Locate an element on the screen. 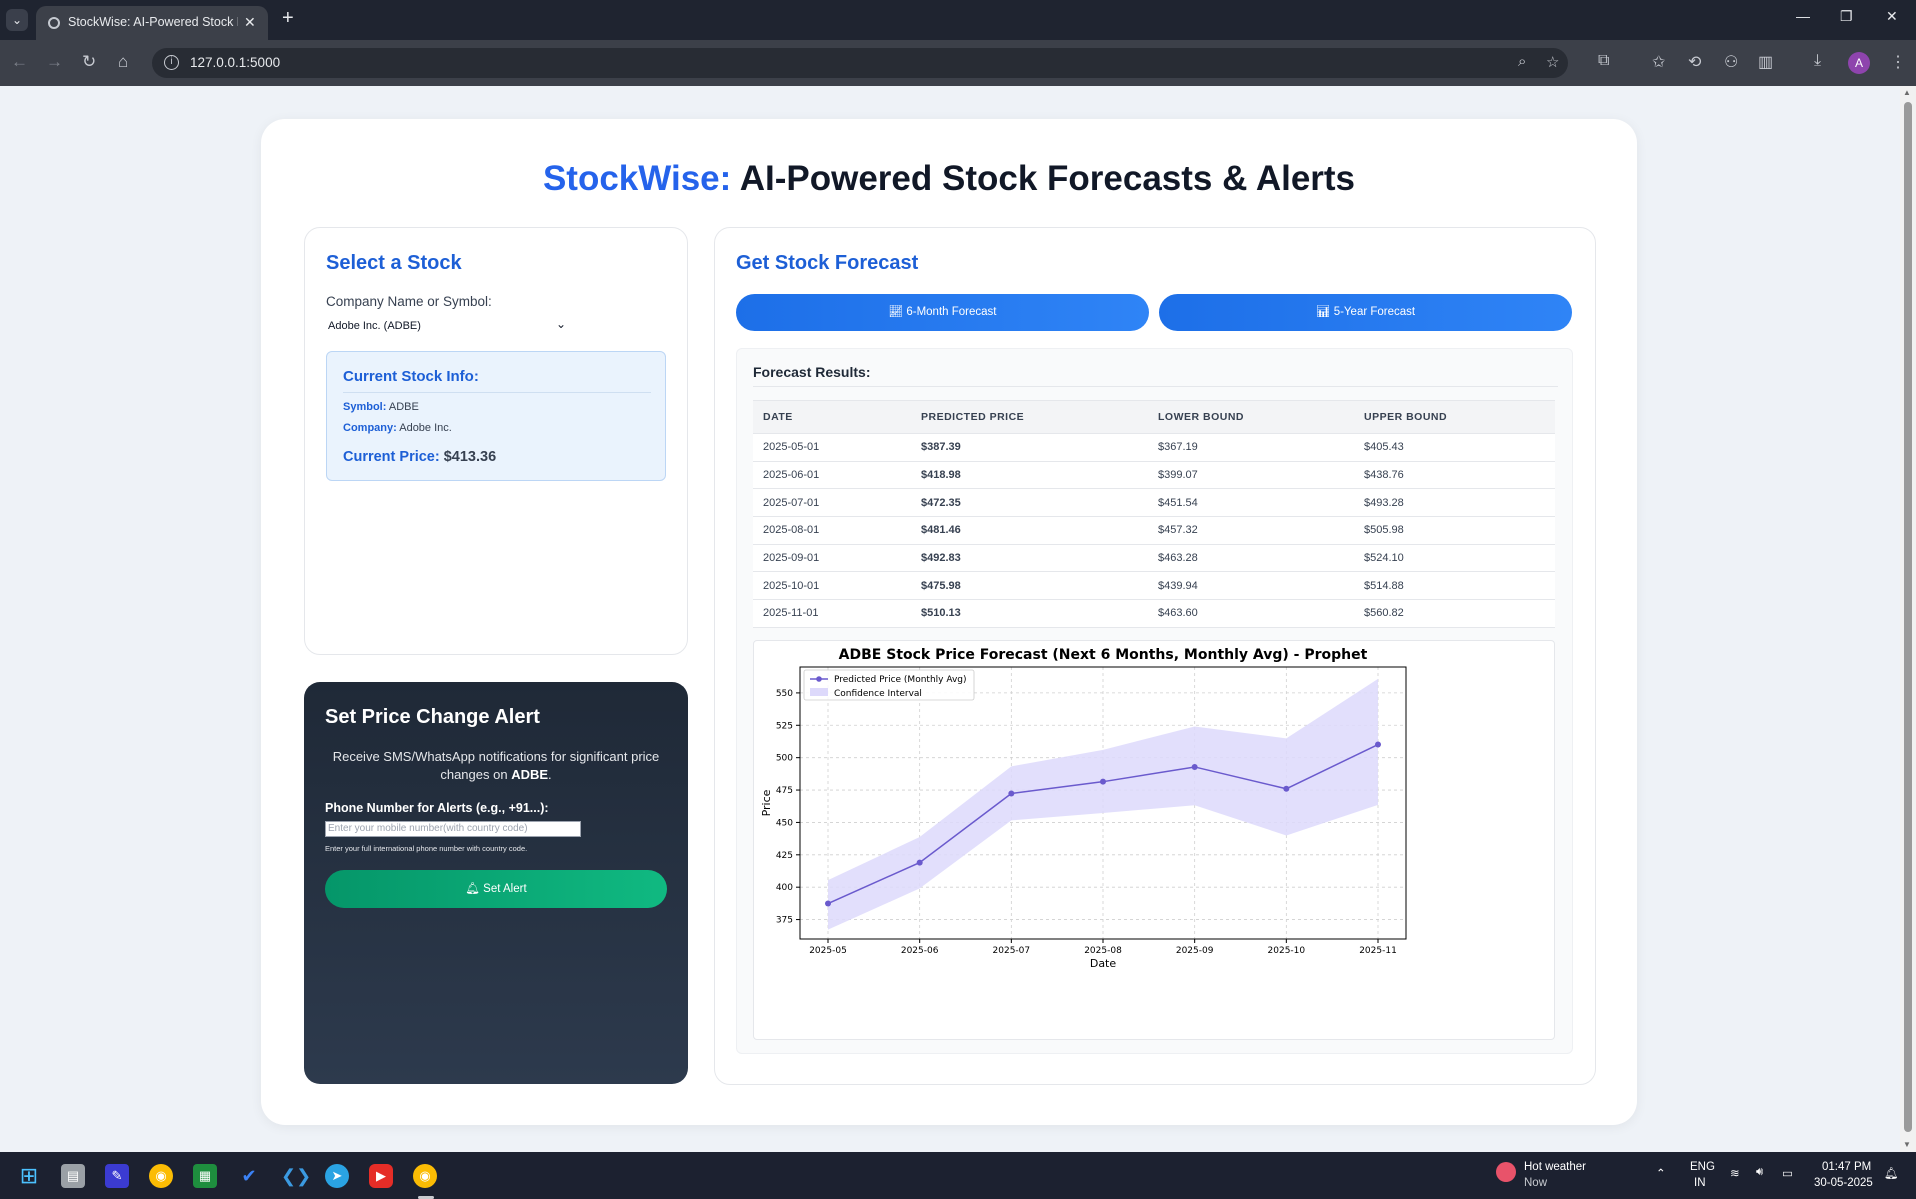 This screenshot has height=1199, width=1916. legend-band-label: Confidence Interval is located at coordinates (878, 694).